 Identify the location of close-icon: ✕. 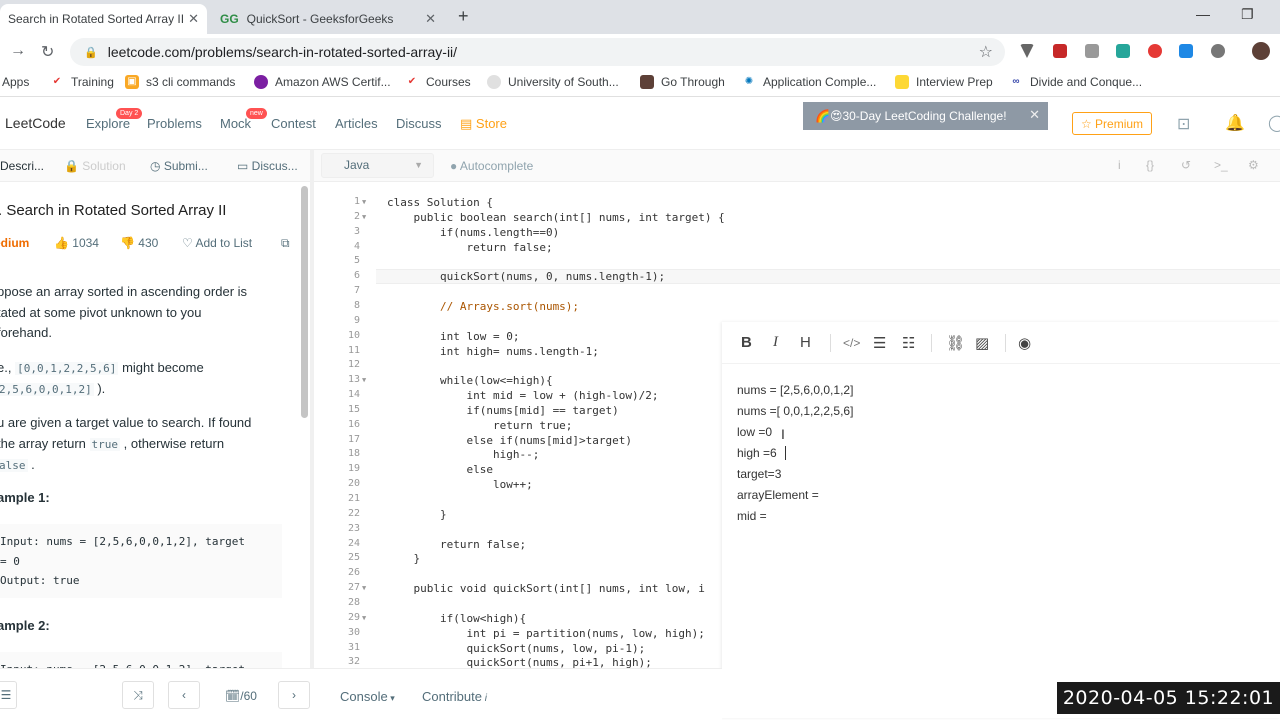
(1034, 115).